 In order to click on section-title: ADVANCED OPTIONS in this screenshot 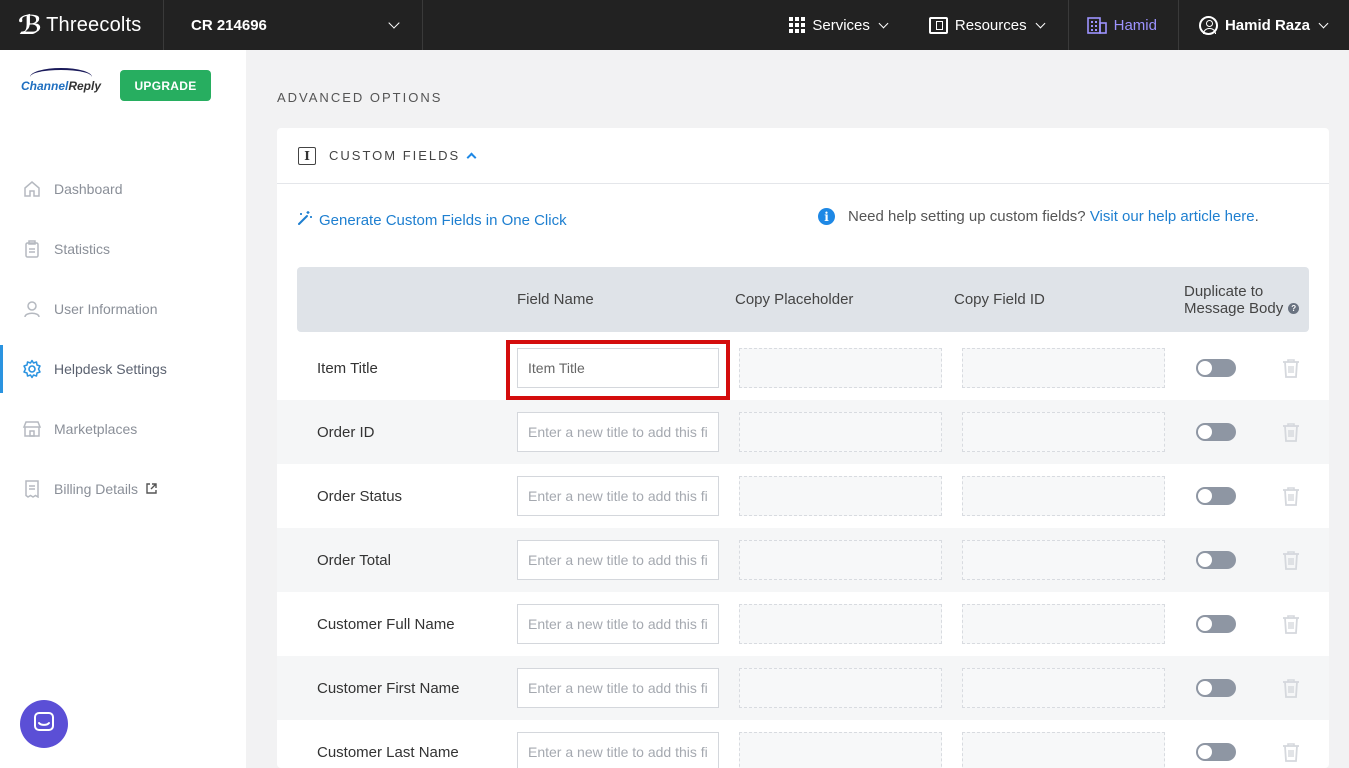, I will do `click(360, 97)`.